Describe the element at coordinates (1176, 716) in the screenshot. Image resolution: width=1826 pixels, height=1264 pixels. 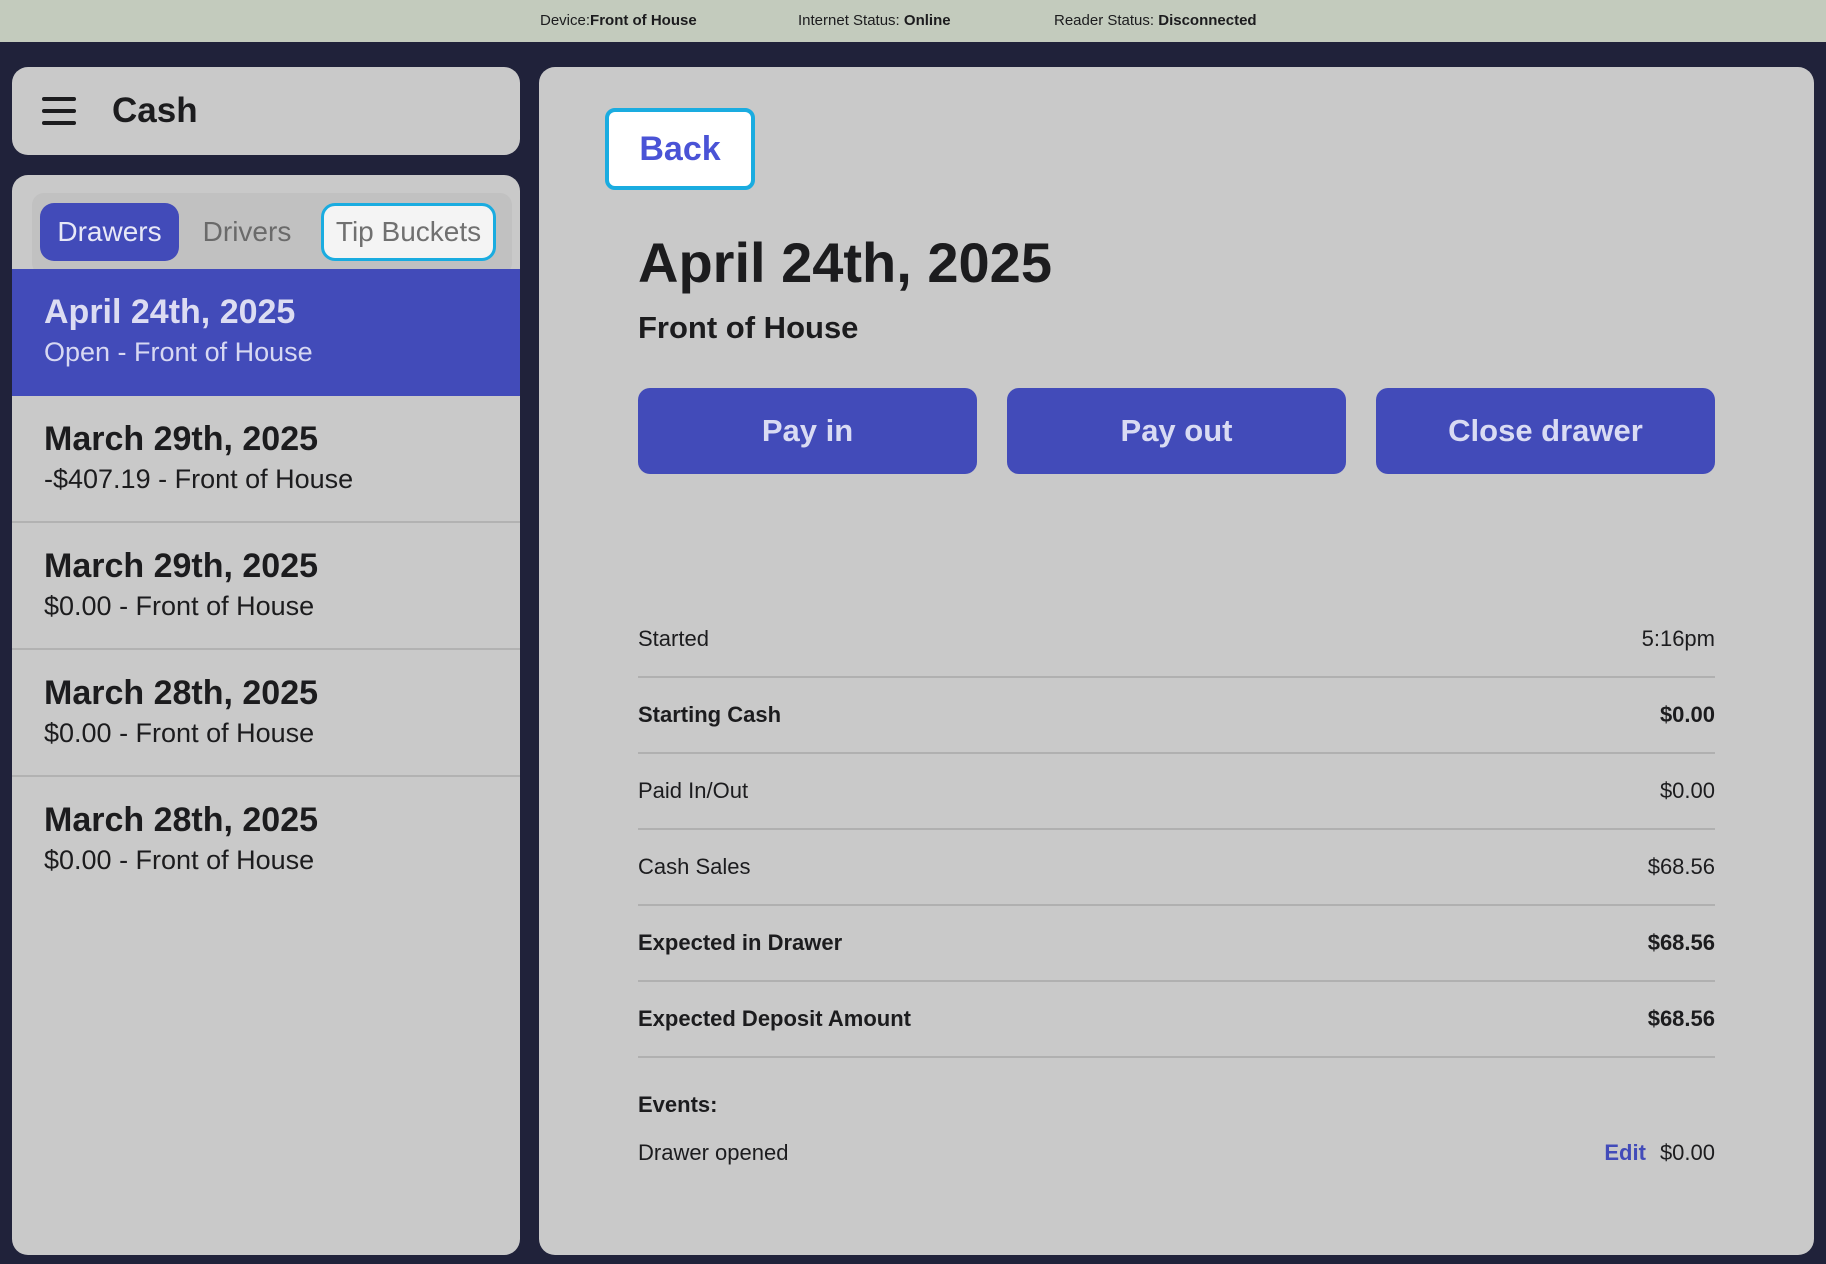
I see `stat-row-starting-cash: Starting Cash $0.00` at that location.